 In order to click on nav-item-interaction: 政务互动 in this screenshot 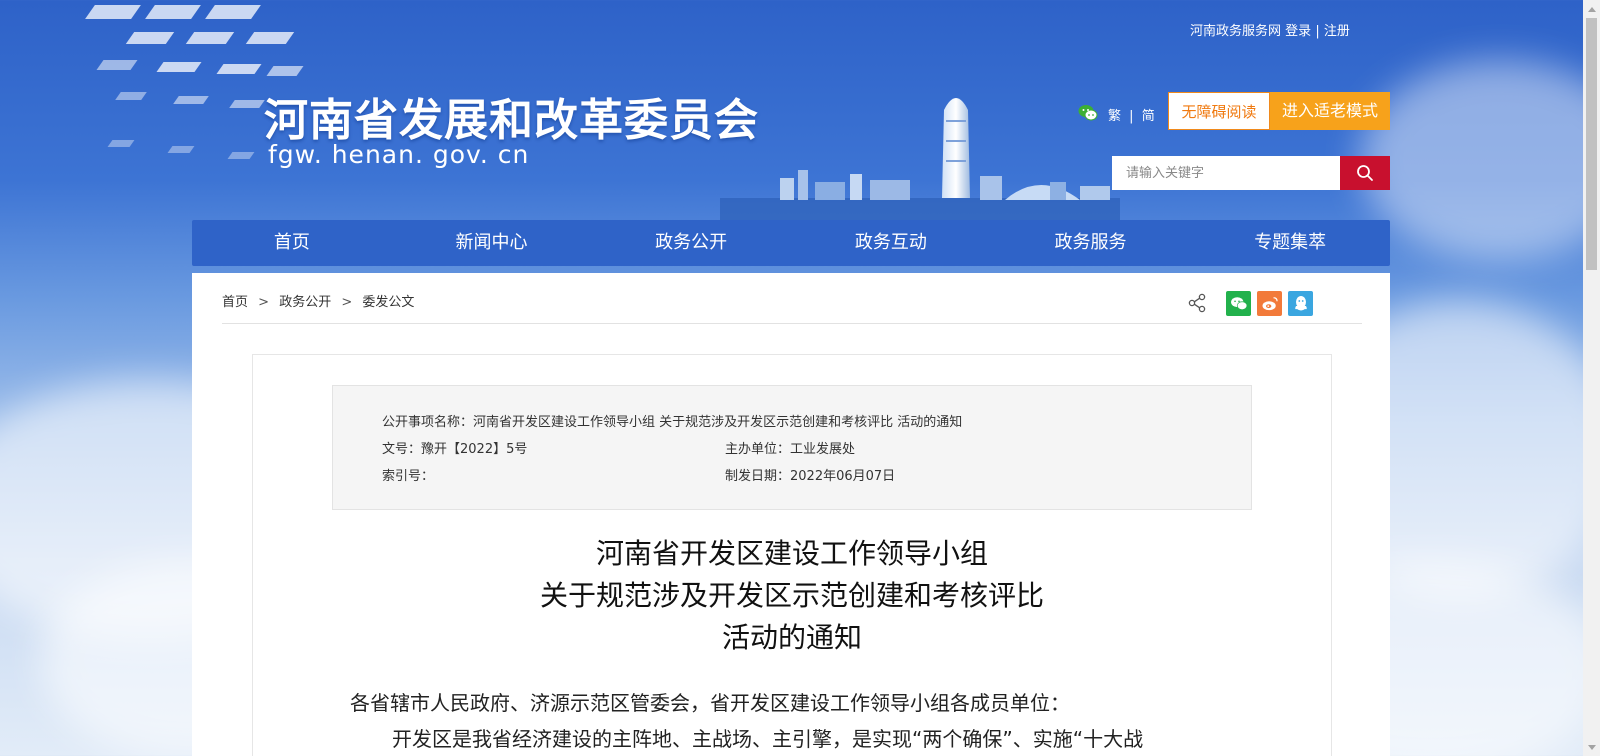, I will do `click(891, 243)`.